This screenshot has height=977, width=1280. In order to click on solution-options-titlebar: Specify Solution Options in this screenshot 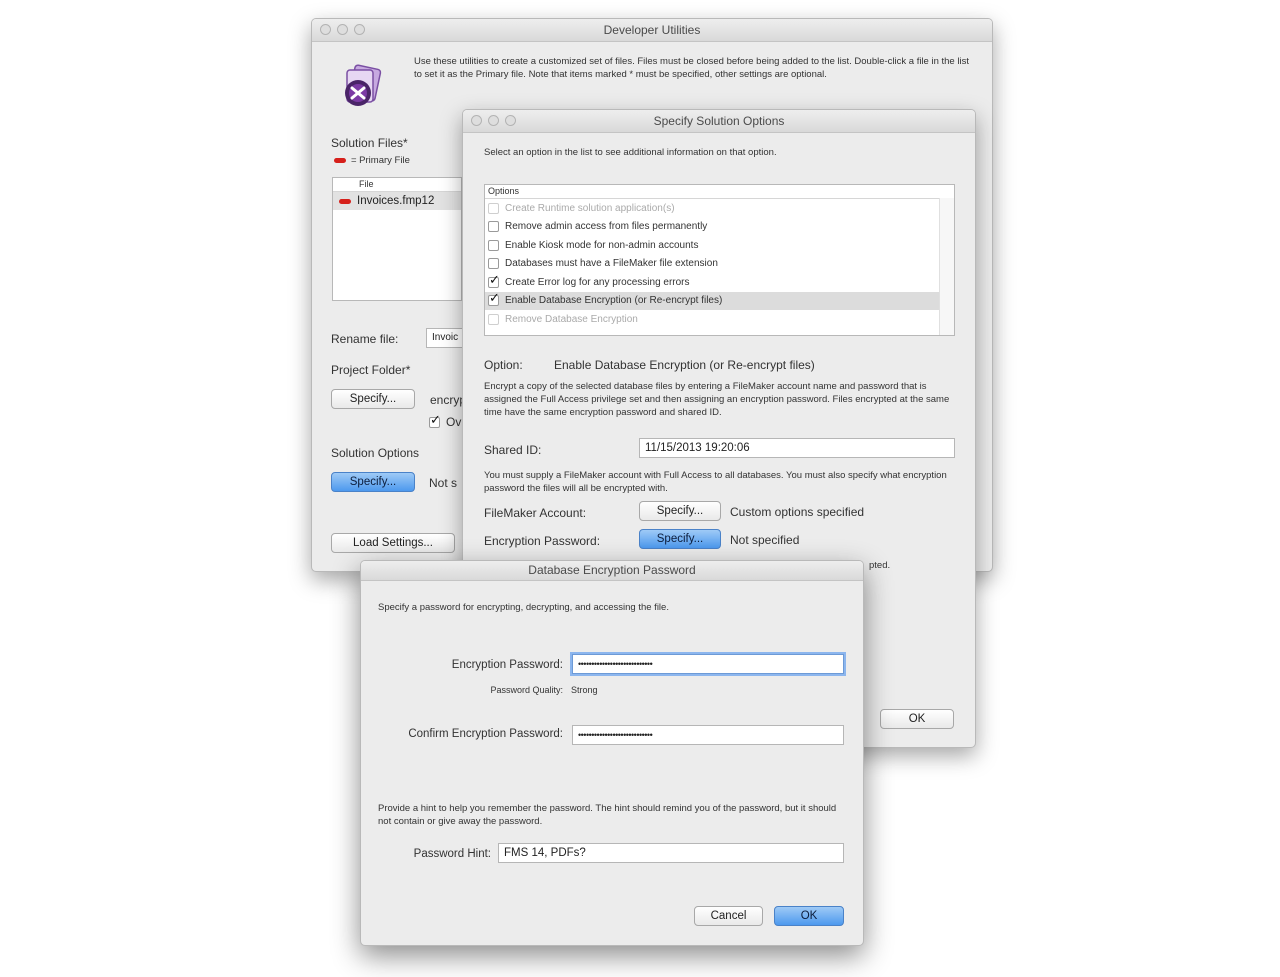, I will do `click(719, 121)`.